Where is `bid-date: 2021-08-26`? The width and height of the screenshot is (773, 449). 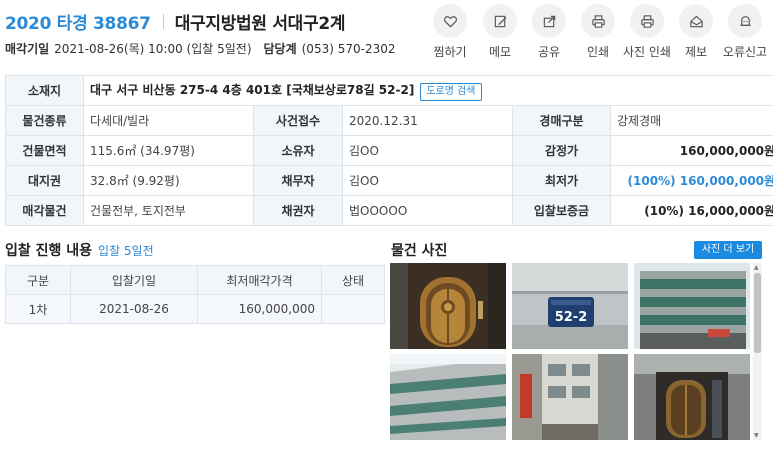
bid-date: 2021-08-26 is located at coordinates (134, 309).